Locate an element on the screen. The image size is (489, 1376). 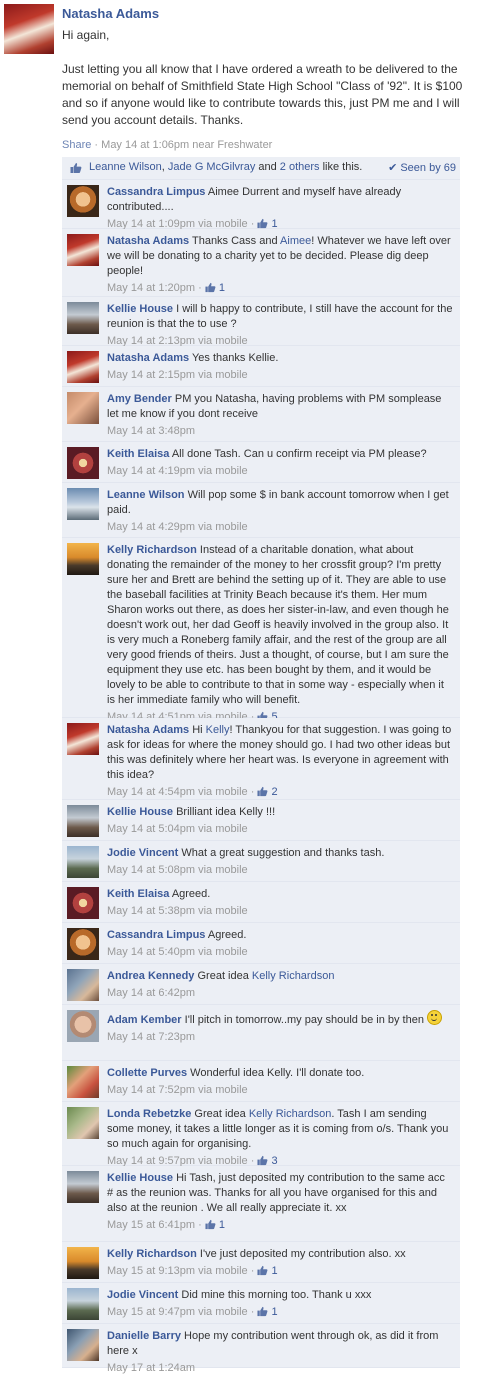
comment-author-link: Collette Purves is located at coordinates (147, 1073).